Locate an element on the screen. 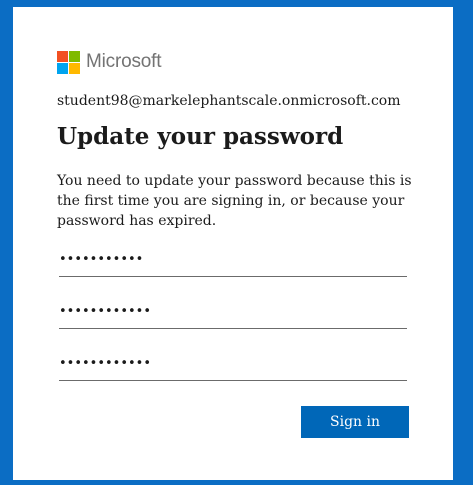 This screenshot has height=485, width=473. microsoft-logo-icon is located at coordinates (68, 62).